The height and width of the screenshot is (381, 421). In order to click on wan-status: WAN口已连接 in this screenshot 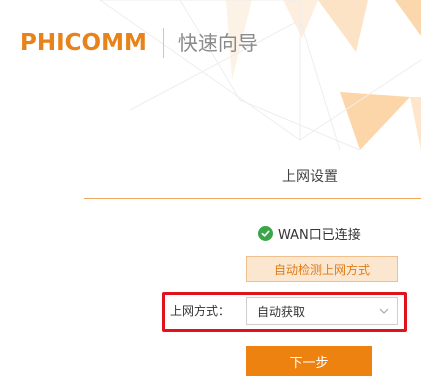, I will do `click(309, 233)`.